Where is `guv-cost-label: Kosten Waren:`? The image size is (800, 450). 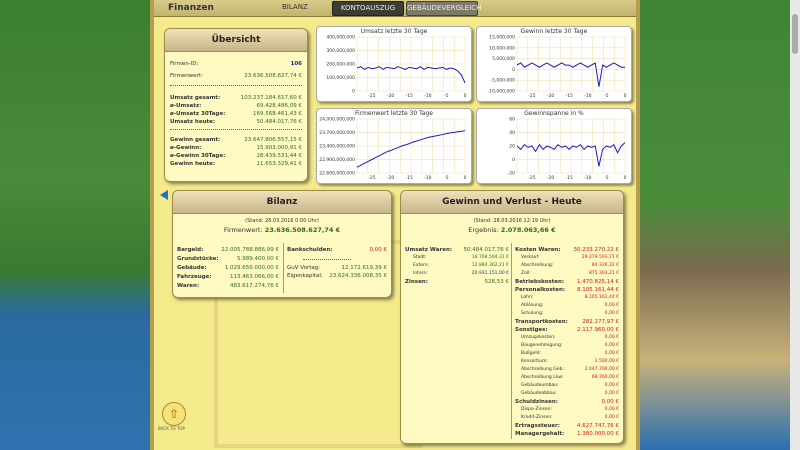
guv-cost-label: Kosten Waren: is located at coordinates (538, 250).